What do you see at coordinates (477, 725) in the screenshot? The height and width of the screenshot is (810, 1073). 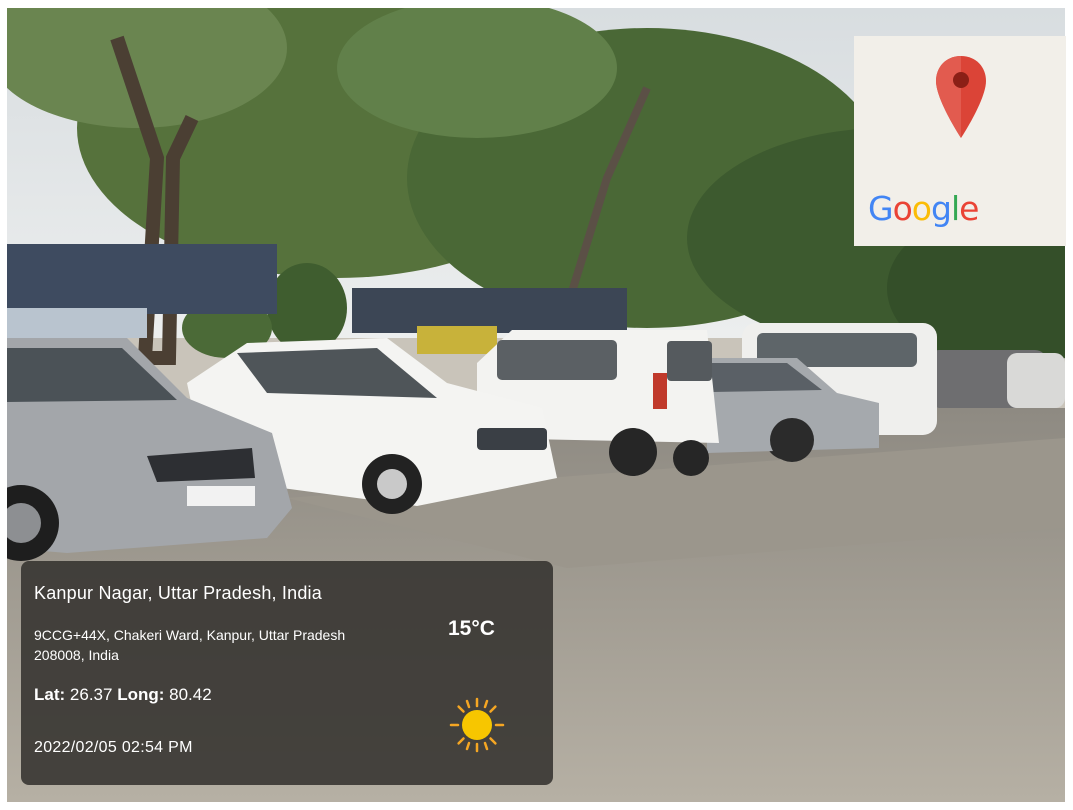 I see `sun-icon` at bounding box center [477, 725].